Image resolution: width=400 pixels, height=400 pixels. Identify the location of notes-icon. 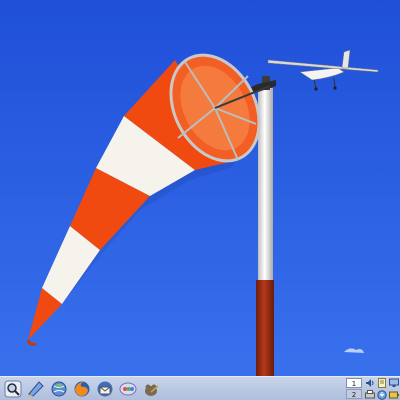
(382, 383).